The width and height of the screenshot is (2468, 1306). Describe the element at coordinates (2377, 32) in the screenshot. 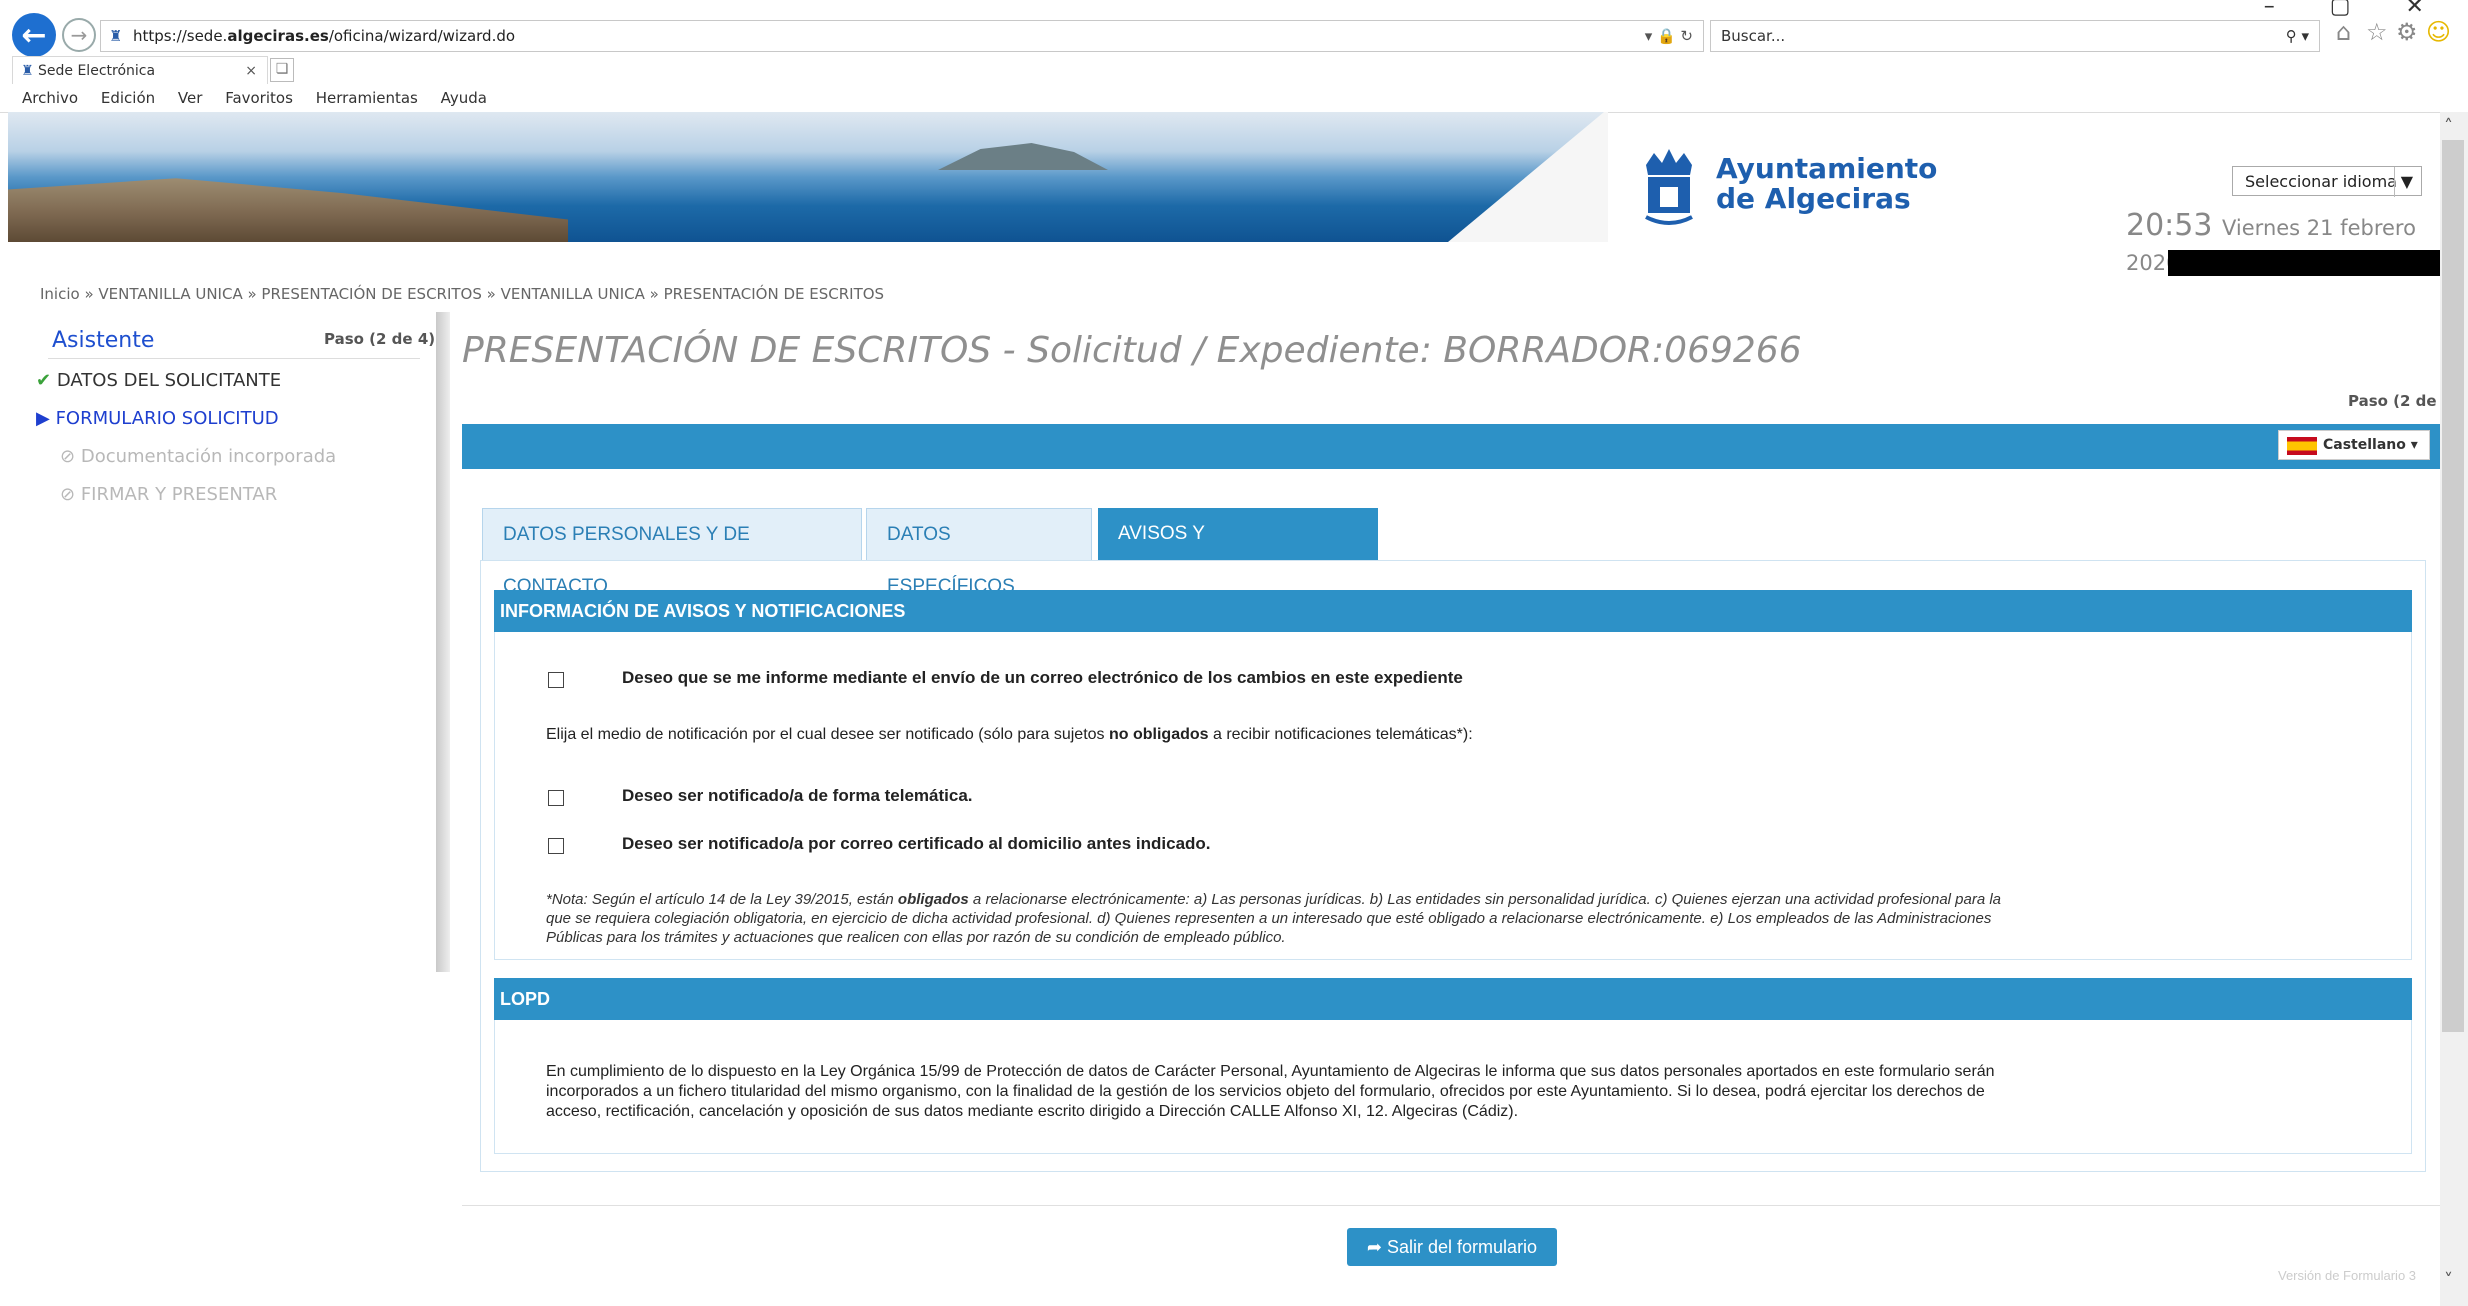

I see `star-icon: ☆` at that location.